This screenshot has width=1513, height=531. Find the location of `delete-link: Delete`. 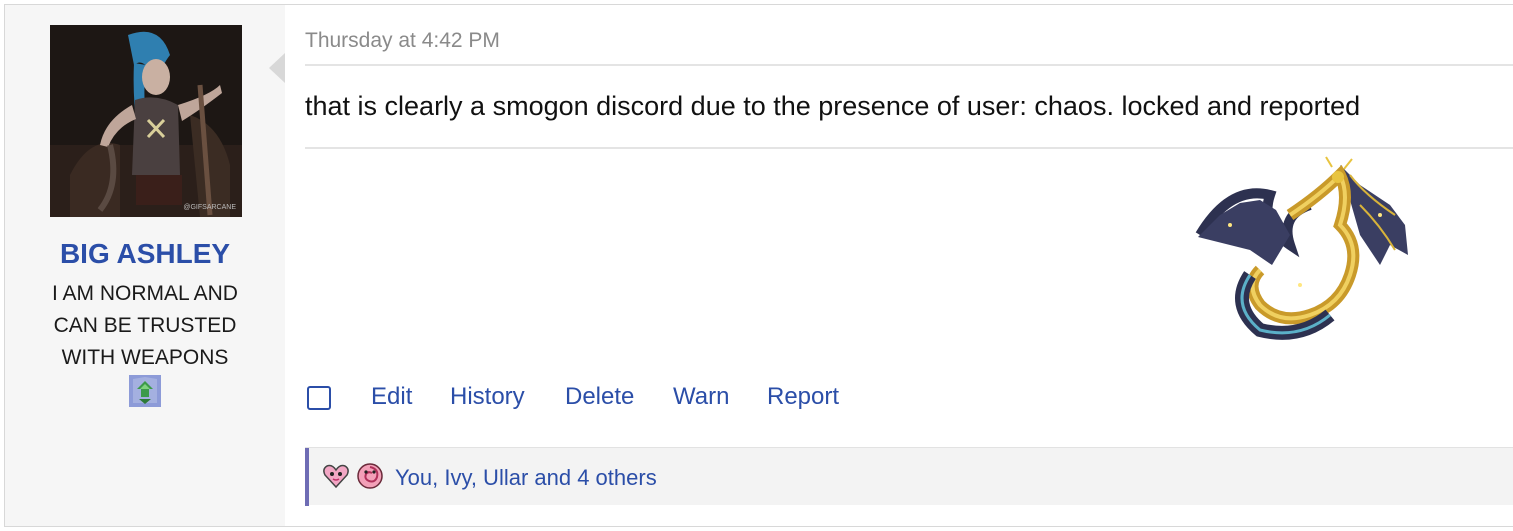

delete-link: Delete is located at coordinates (599, 397).